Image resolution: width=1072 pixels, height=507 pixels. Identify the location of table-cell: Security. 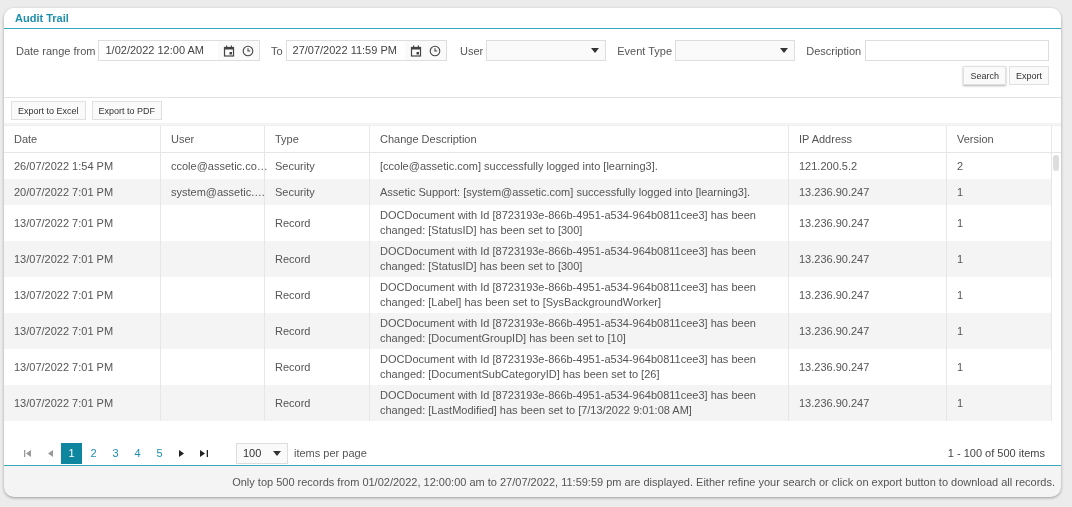
(317, 192).